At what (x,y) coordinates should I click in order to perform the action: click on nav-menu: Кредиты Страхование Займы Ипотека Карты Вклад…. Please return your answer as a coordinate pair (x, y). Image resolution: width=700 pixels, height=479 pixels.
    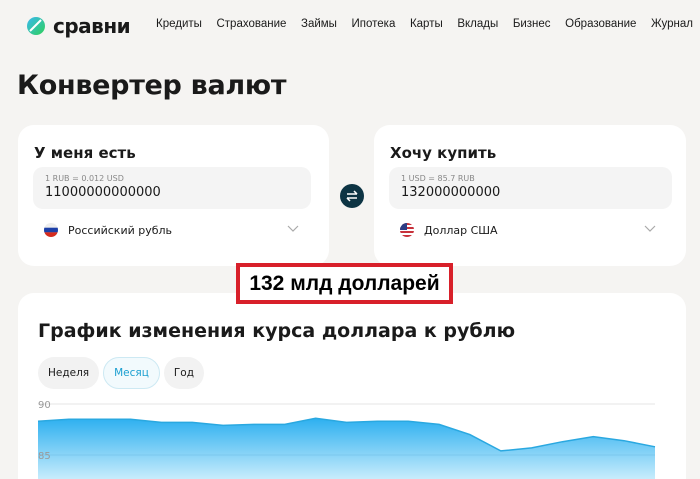
    Looking at the image, I should click on (424, 24).